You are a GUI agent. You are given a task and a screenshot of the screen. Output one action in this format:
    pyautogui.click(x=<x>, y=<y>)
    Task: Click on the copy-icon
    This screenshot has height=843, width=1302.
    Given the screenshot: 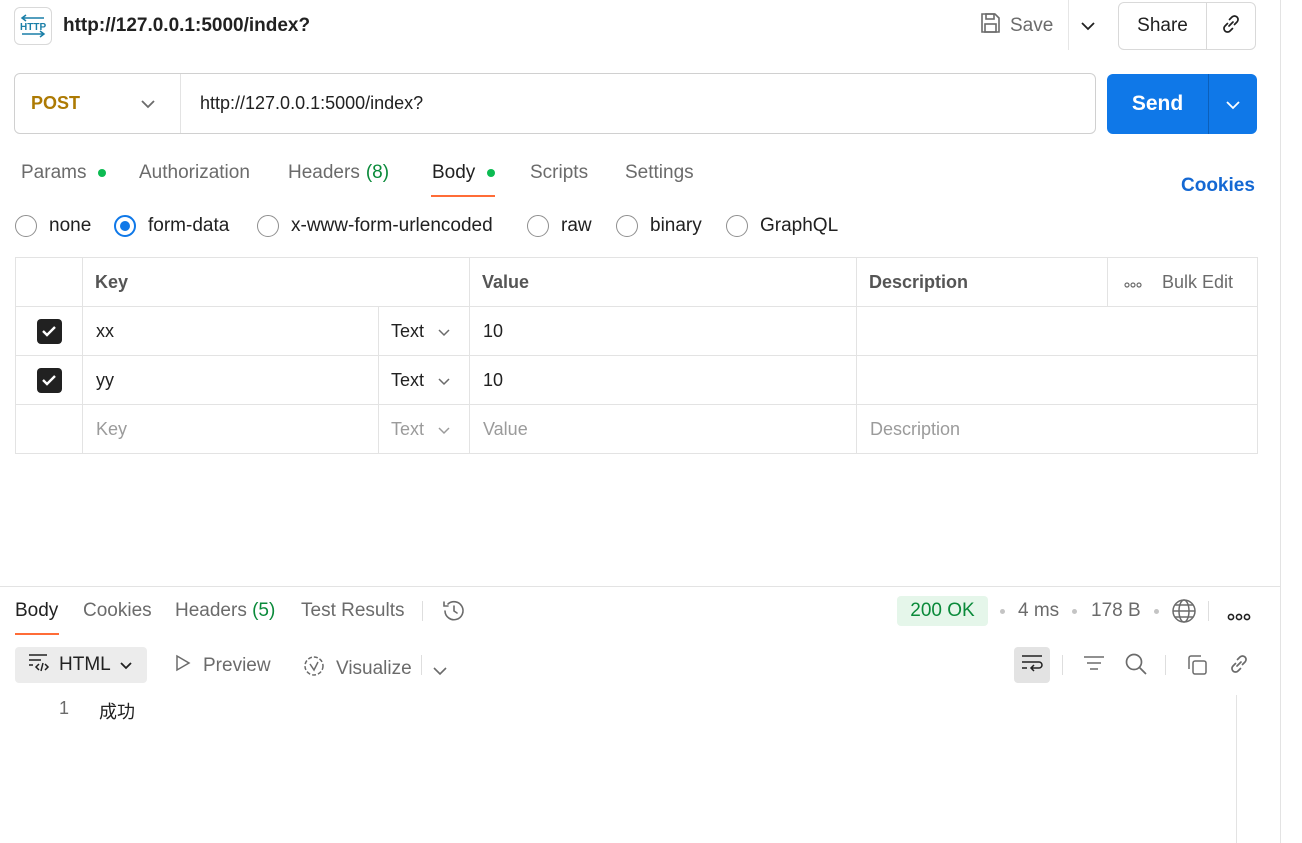 What is the action you would take?
    pyautogui.click(x=1197, y=667)
    